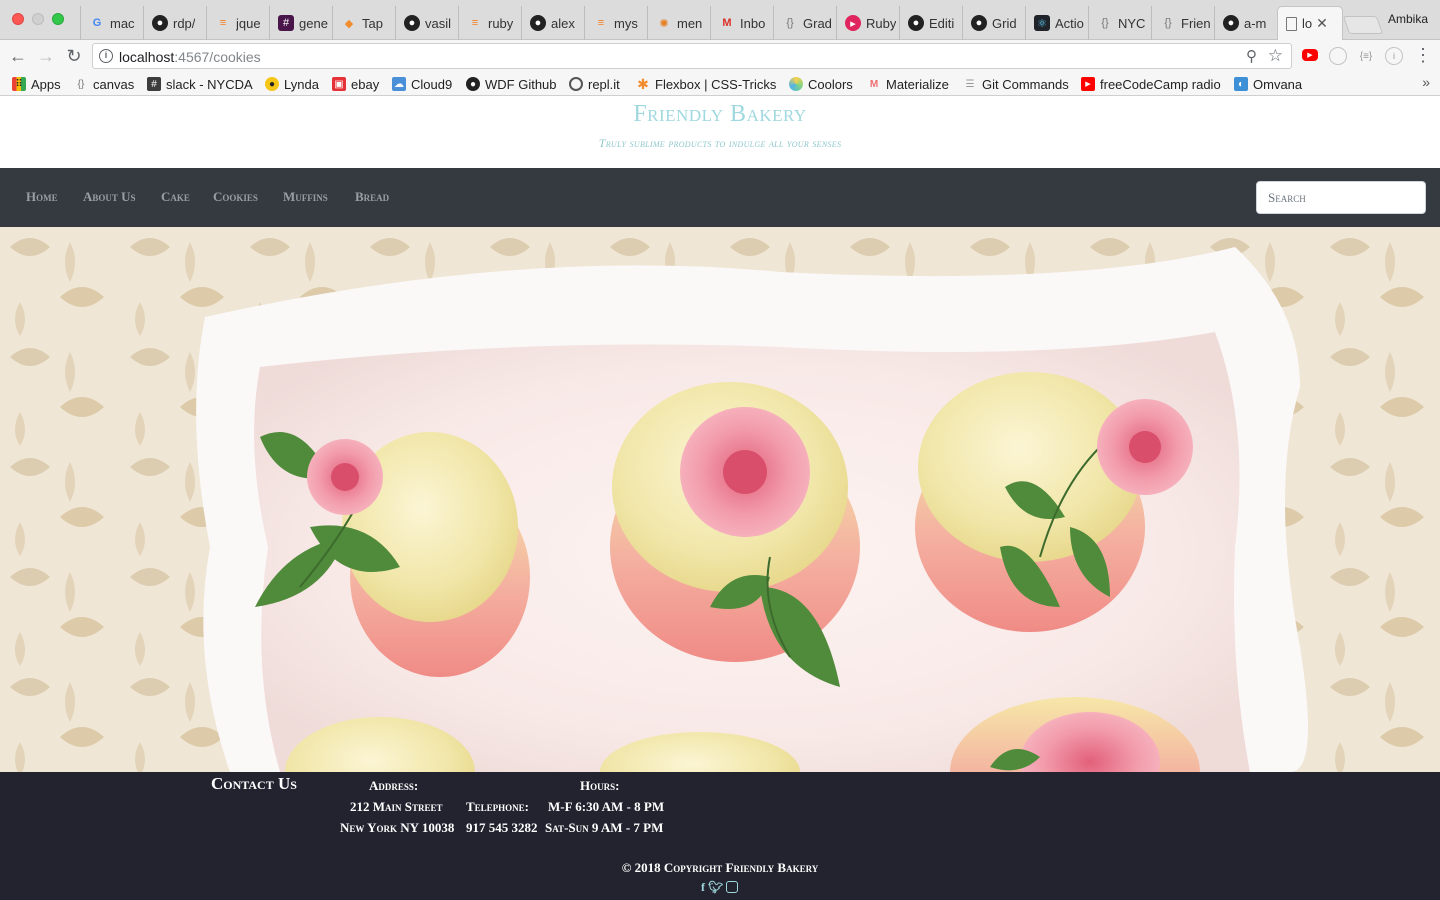 Image resolution: width=1440 pixels, height=900 pixels. I want to click on zoom-icon: ⚲, so click(1251, 56).